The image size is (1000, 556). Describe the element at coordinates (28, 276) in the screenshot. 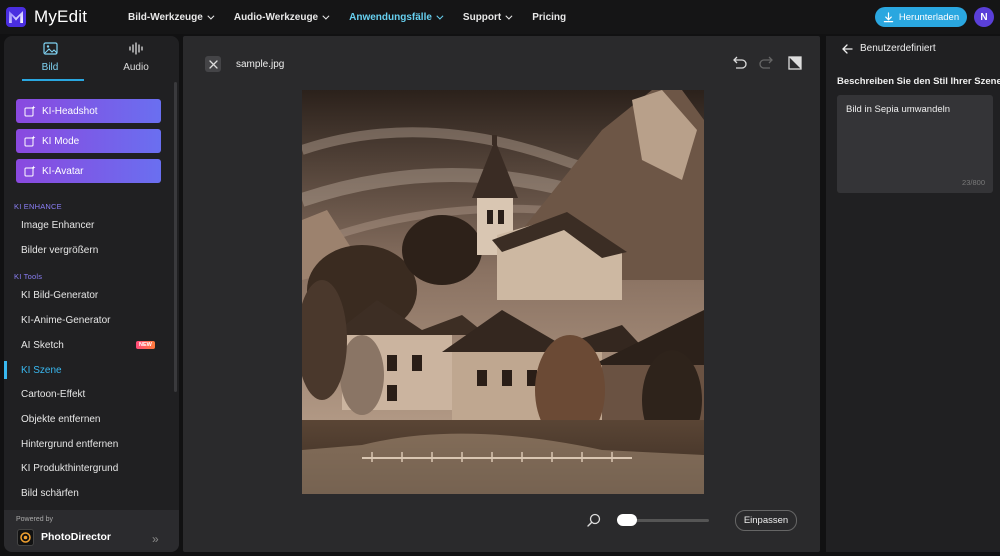

I see `section-ki-tools: KI Tools` at that location.